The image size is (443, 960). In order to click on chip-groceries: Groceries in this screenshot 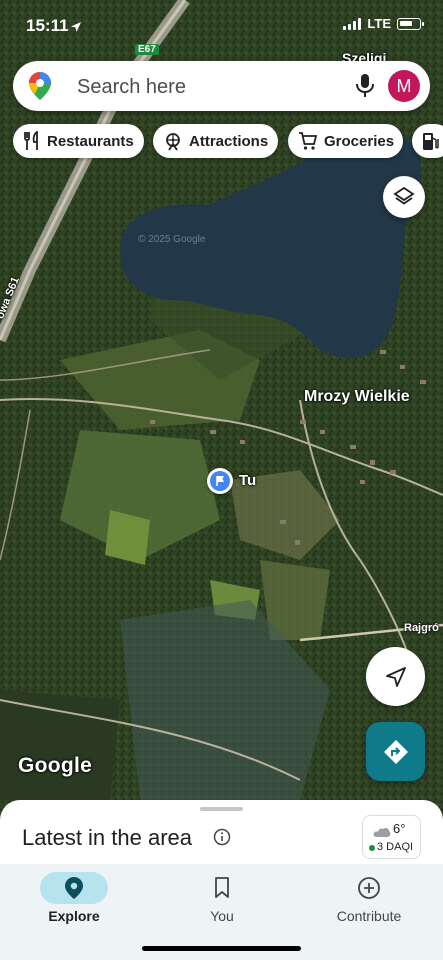, I will do `click(345, 141)`.